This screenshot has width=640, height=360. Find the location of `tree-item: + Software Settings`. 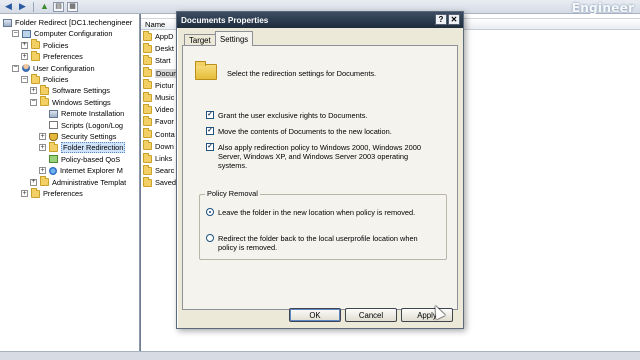

tree-item: + Software Settings is located at coordinates (70, 90).